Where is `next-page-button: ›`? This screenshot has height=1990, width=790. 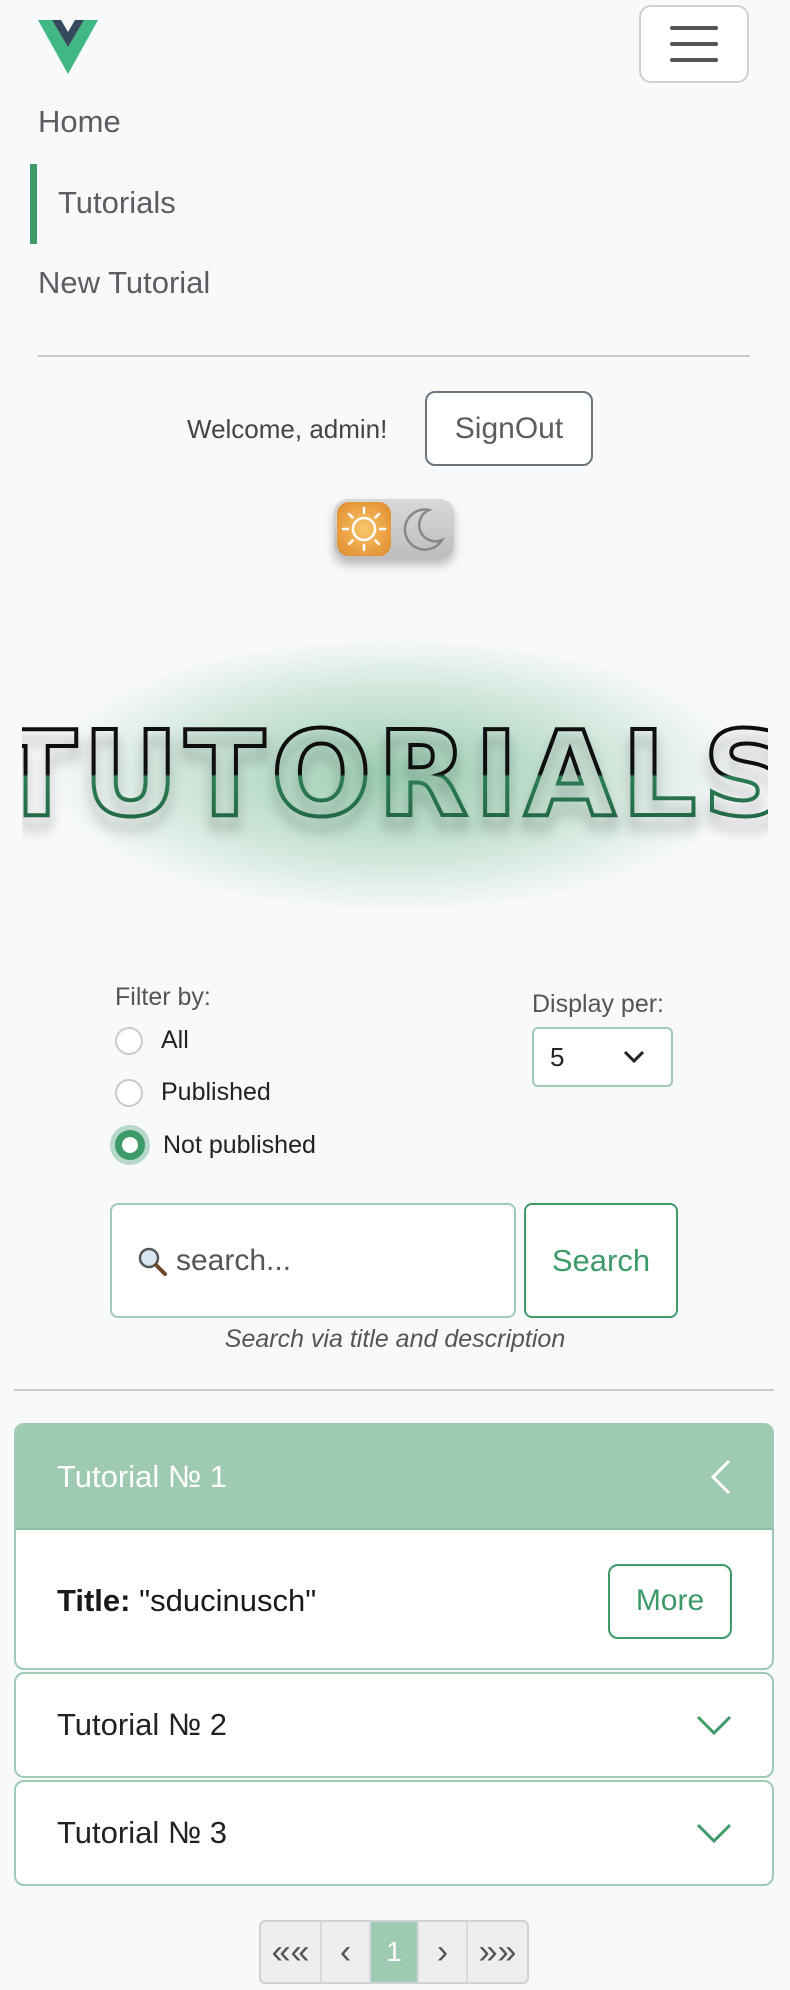 next-page-button: › is located at coordinates (443, 1952).